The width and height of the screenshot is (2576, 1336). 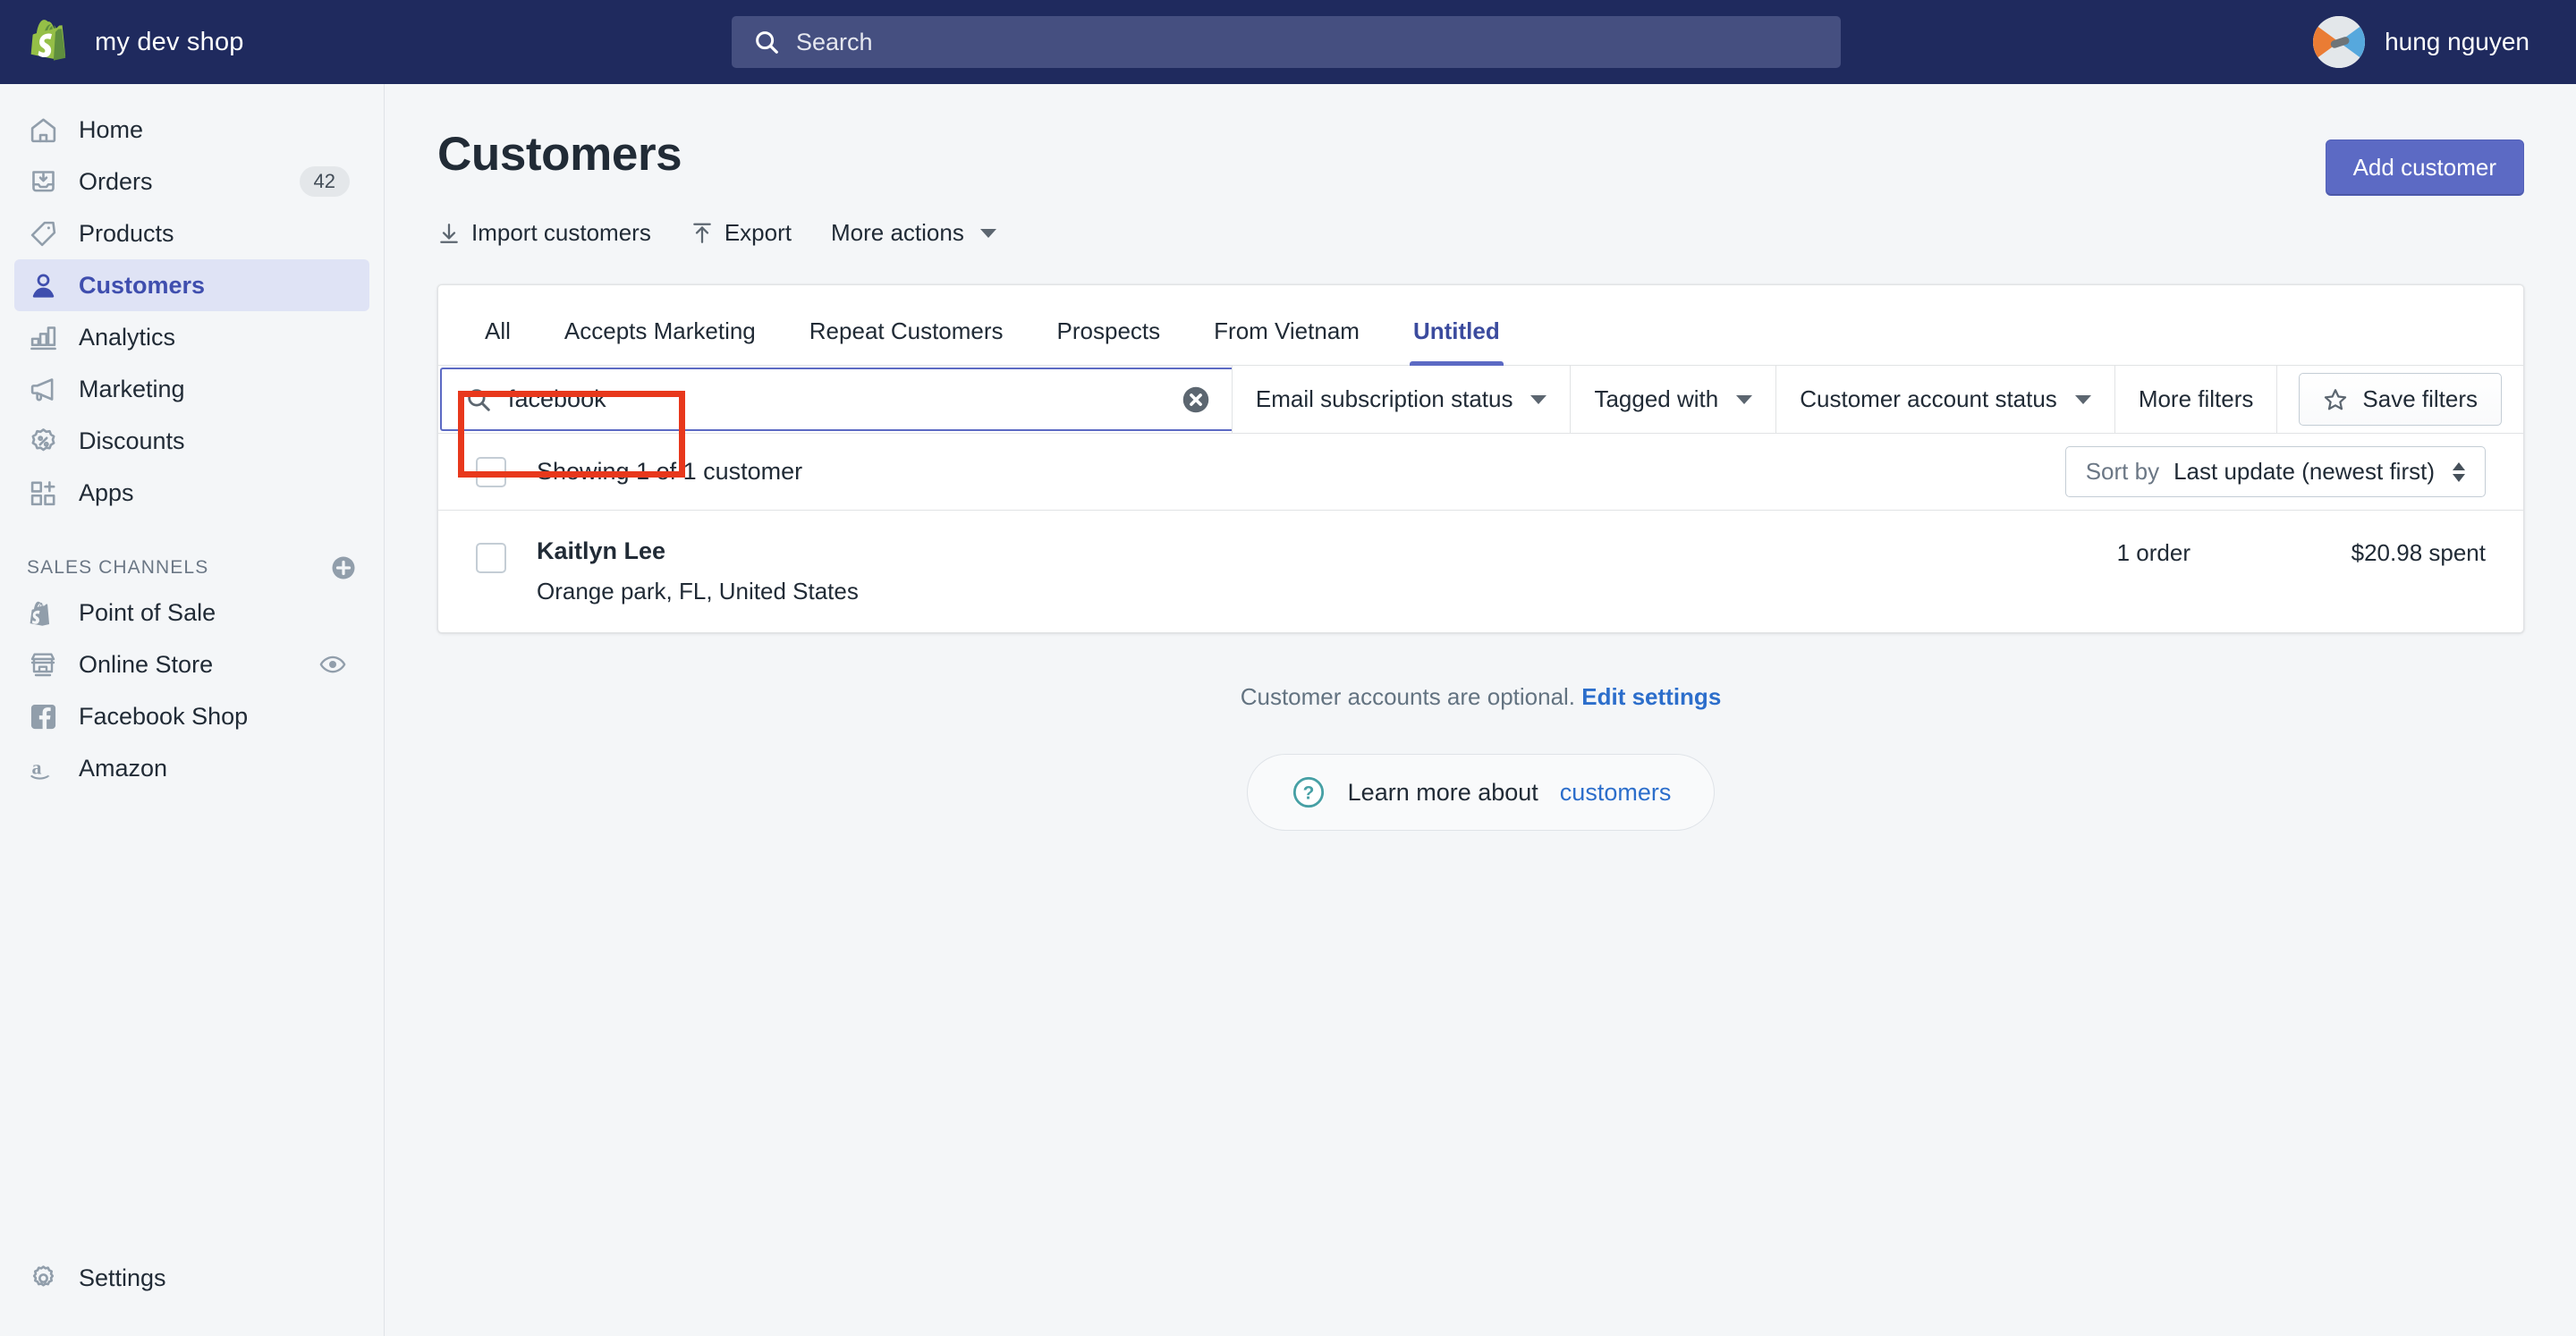 What do you see at coordinates (169, 42) in the screenshot?
I see `store-name: my dev shop` at bounding box center [169, 42].